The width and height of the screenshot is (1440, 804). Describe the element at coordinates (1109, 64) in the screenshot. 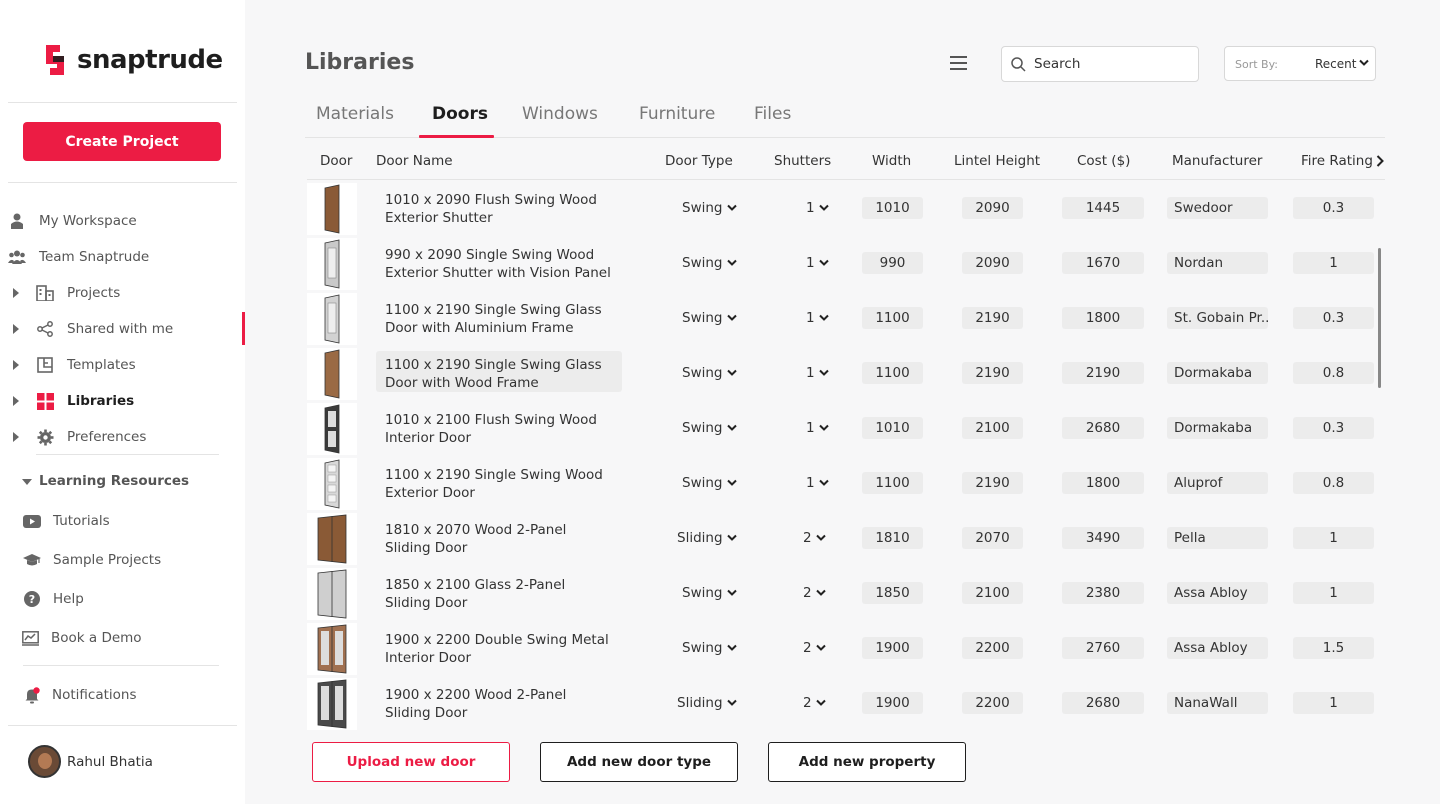

I see `search-input` at that location.